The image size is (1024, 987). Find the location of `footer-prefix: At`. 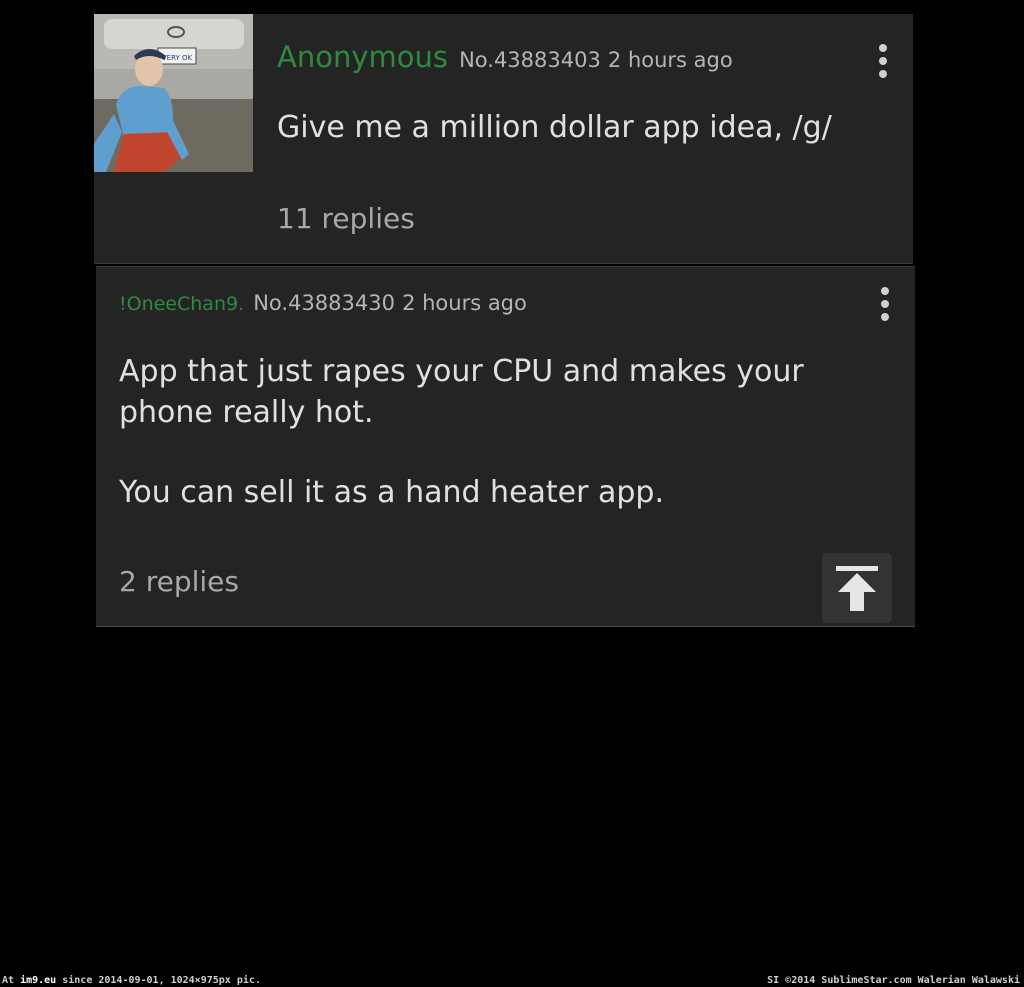

footer-prefix: At is located at coordinates (8, 980).